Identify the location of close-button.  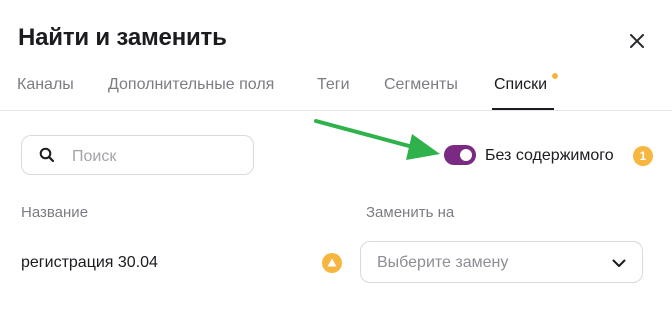
(637, 41).